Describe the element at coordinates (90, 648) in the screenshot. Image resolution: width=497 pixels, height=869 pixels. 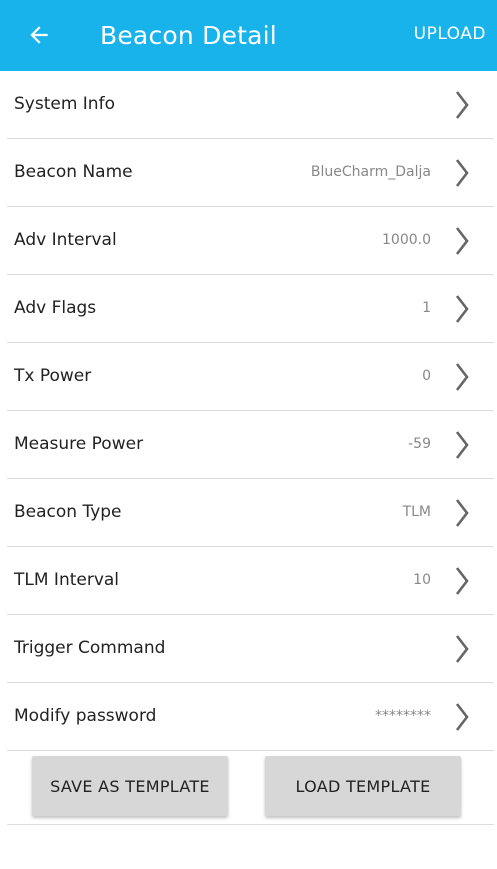
I see `row-label: Trigger Command` at that location.